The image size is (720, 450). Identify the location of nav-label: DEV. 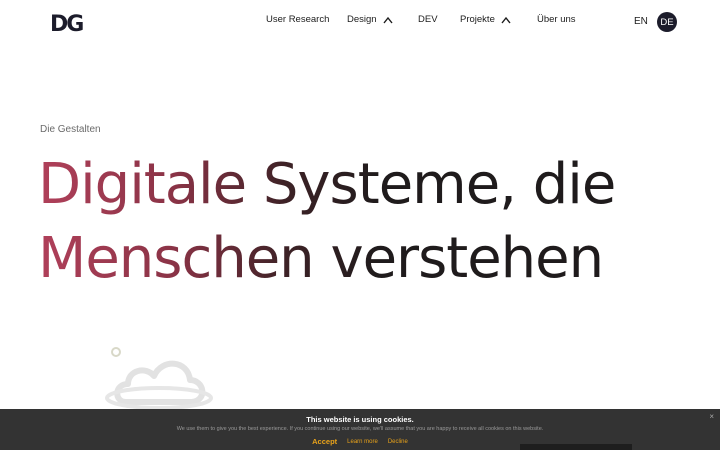
(428, 19).